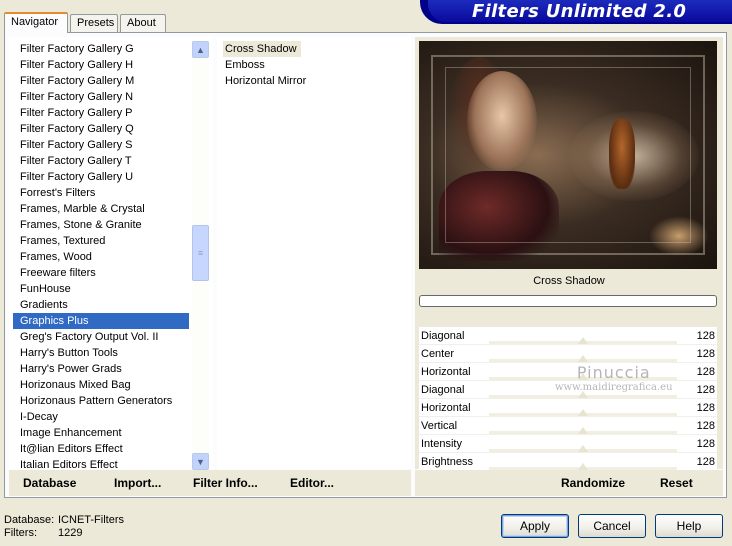 This screenshot has width=732, height=546. I want to click on apply-button: Apply, so click(535, 526).